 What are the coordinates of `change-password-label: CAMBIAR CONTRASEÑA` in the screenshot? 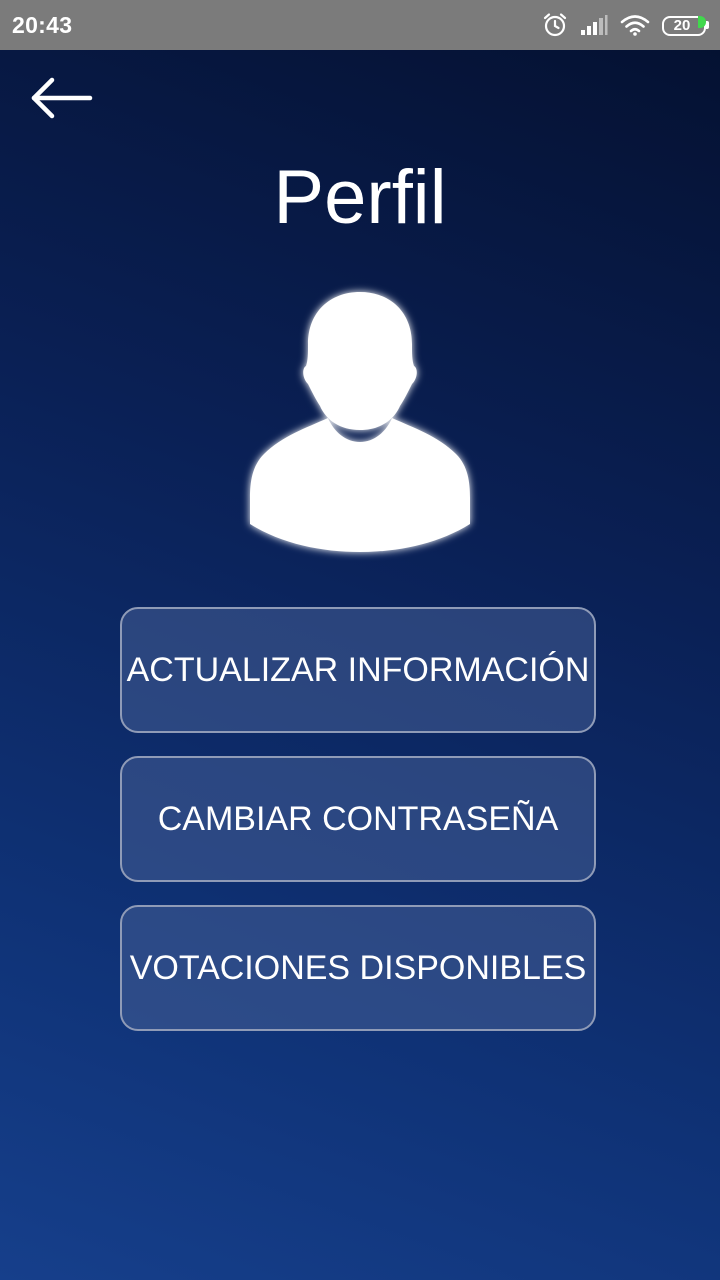 It's located at (358, 818).